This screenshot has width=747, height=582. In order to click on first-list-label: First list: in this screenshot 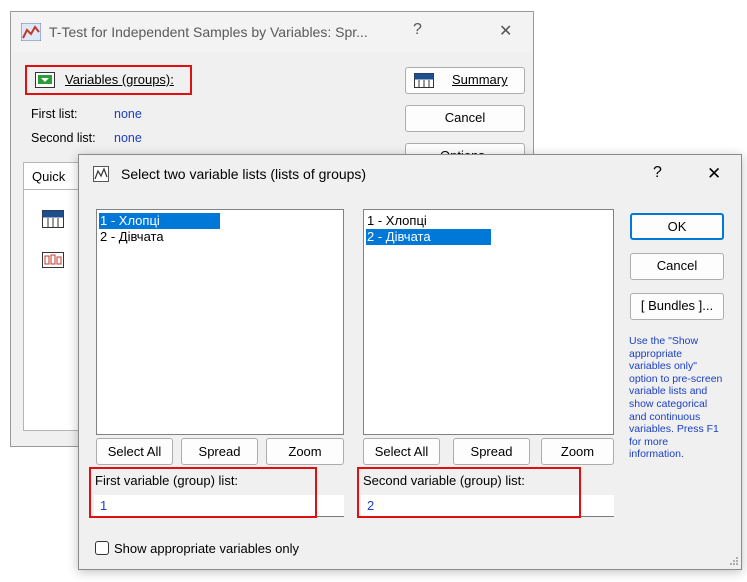, I will do `click(54, 114)`.